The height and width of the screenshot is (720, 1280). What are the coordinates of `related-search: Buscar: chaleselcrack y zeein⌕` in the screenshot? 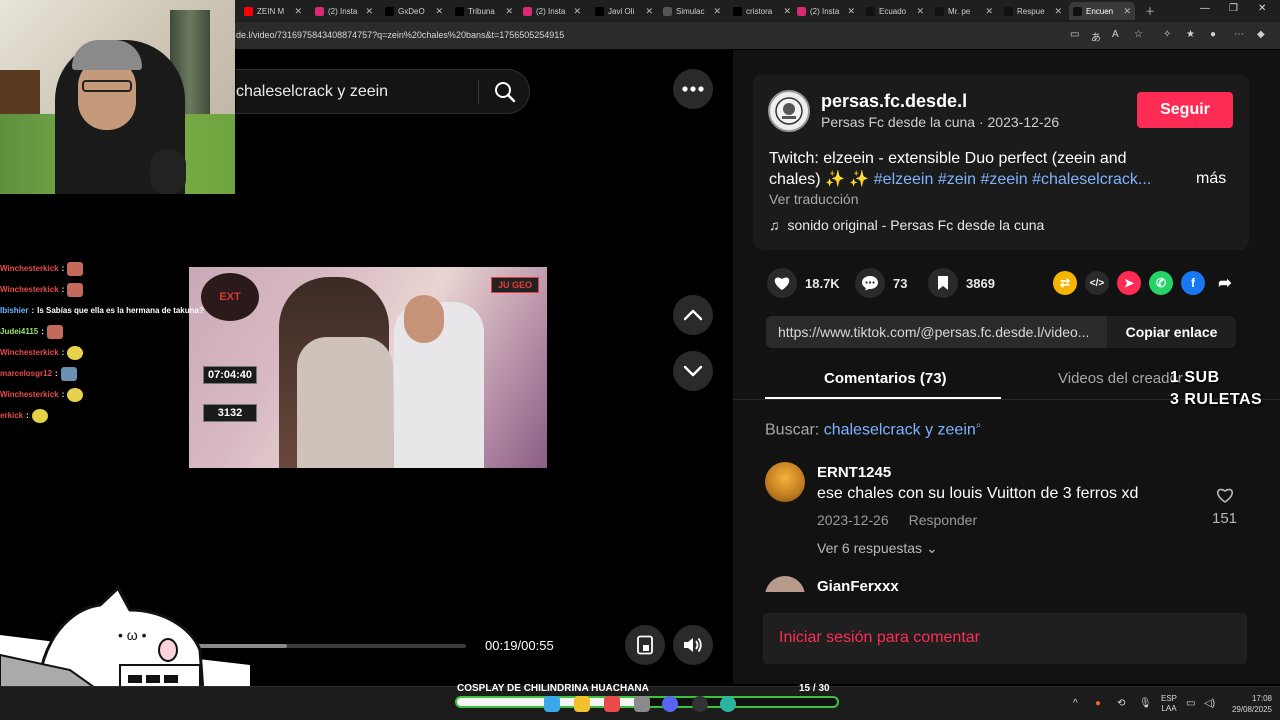 It's located at (873, 429).